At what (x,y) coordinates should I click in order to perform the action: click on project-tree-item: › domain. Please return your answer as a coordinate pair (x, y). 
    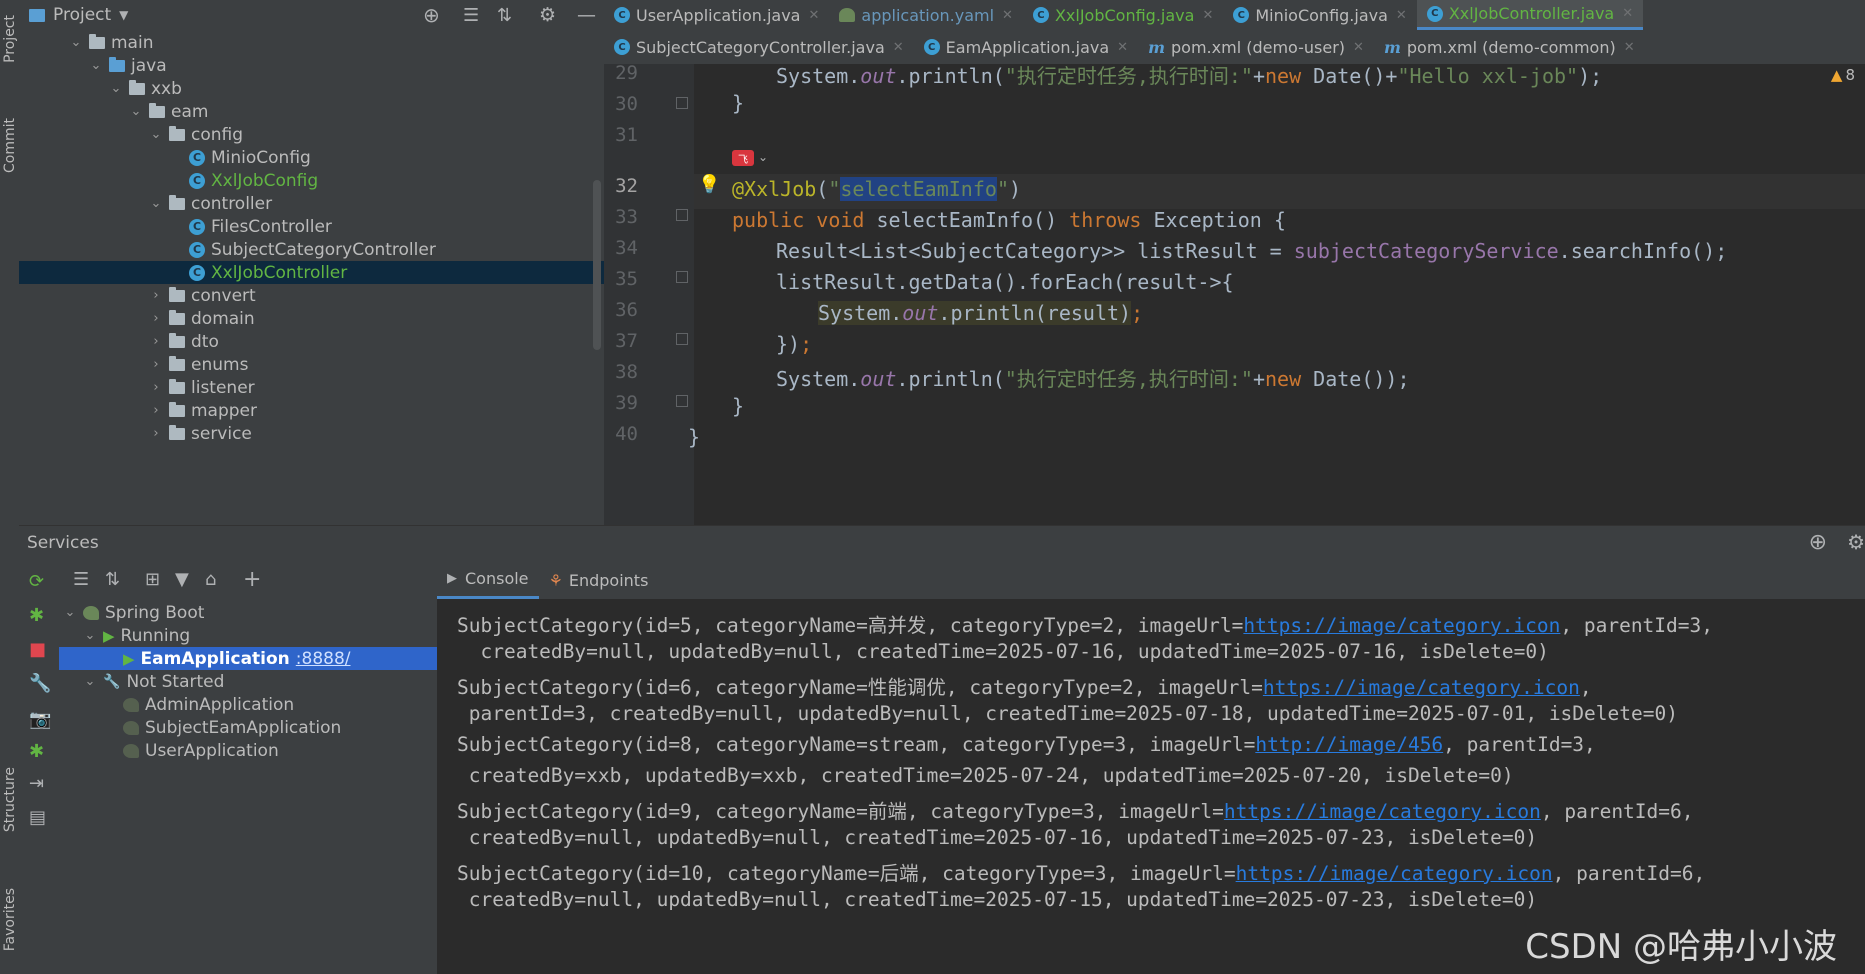
    Looking at the image, I should click on (311, 318).